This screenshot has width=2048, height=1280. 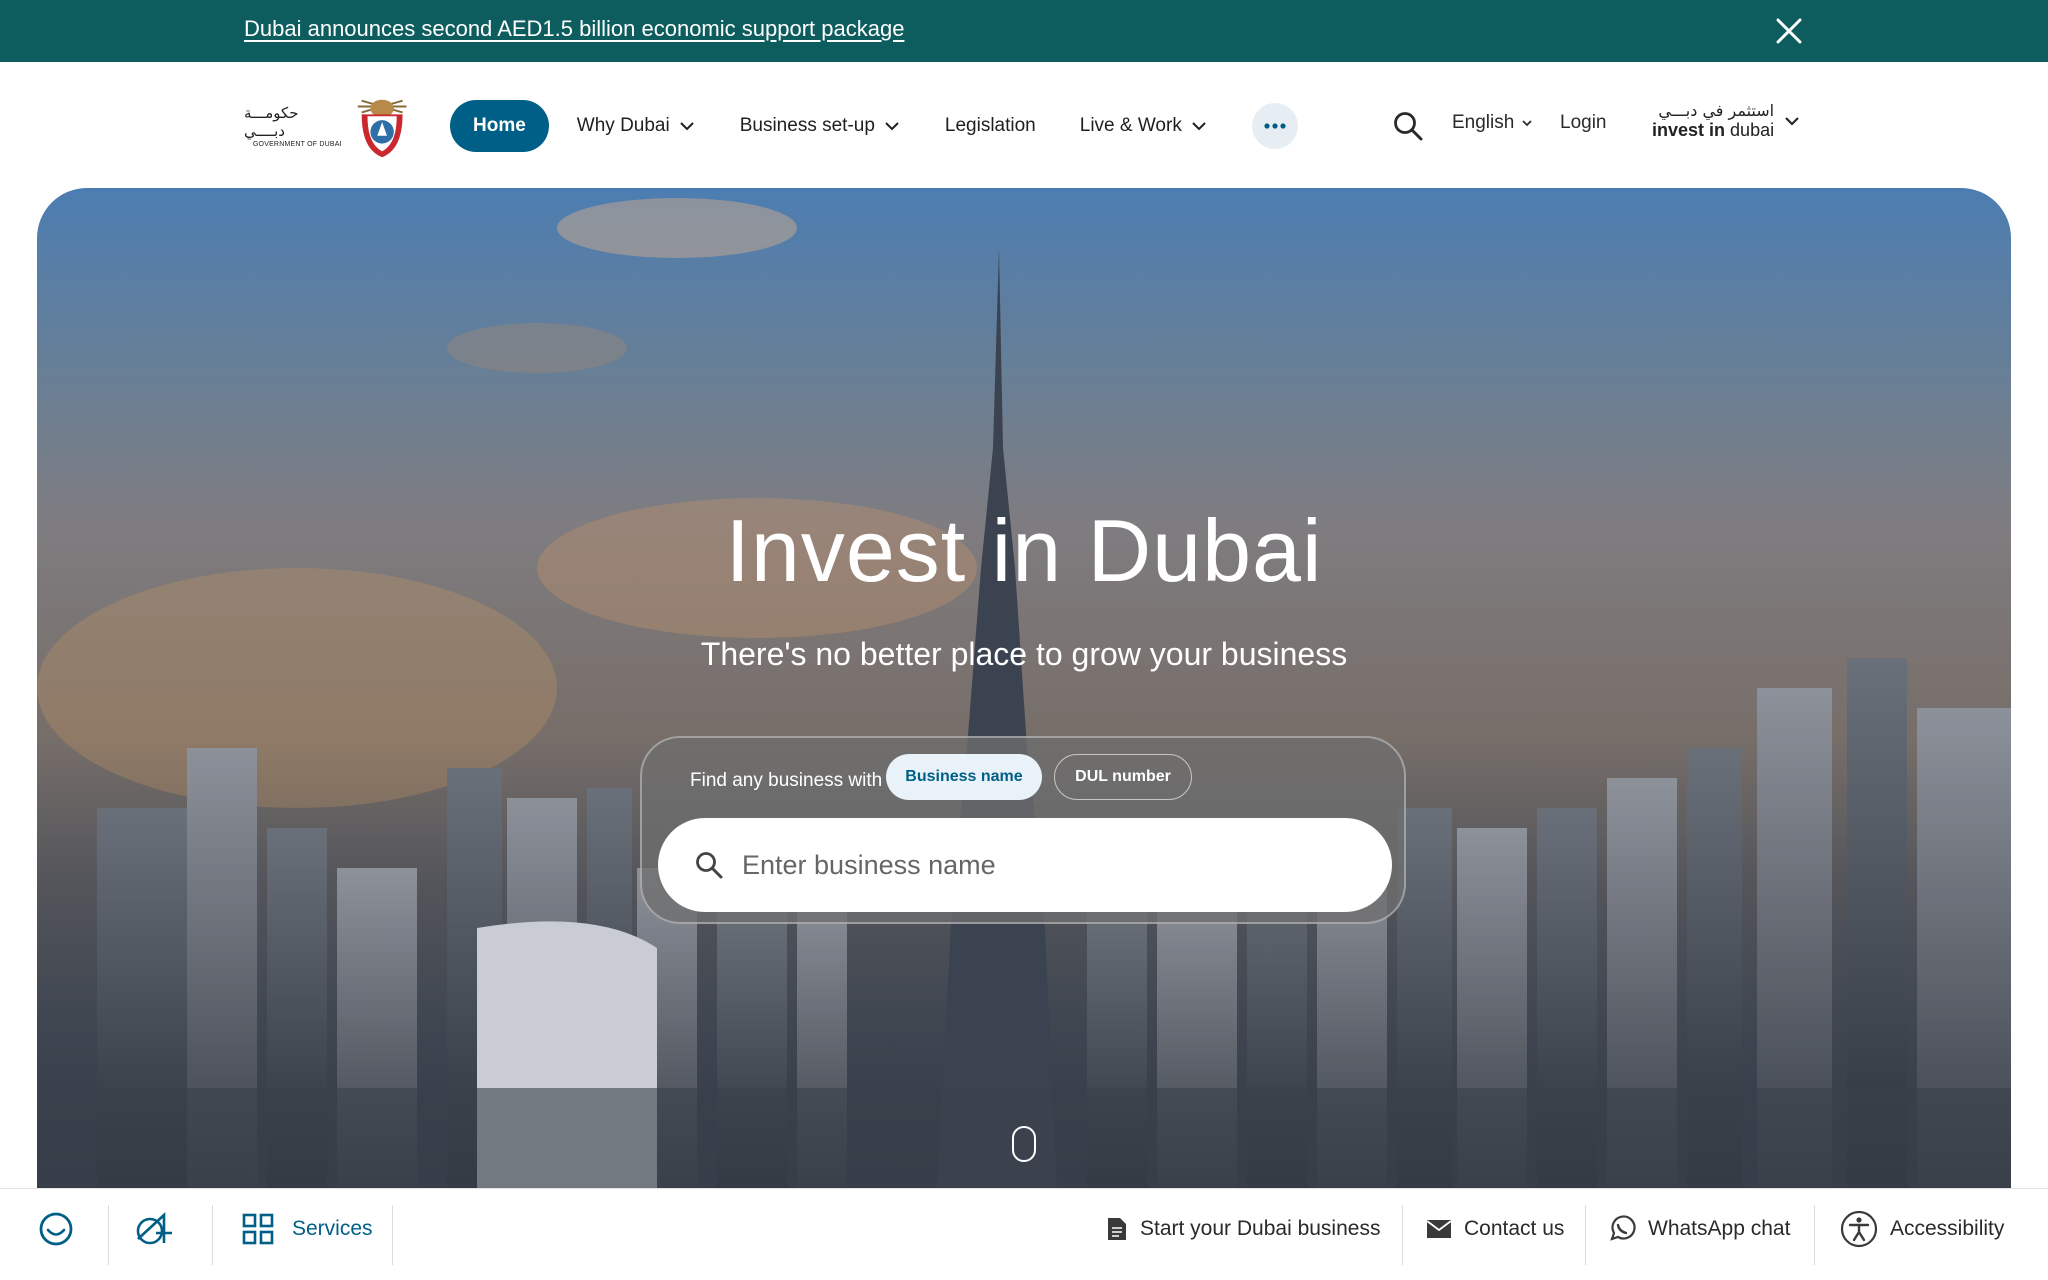 I want to click on brand-english: invest in dubai, so click(x=1713, y=130).